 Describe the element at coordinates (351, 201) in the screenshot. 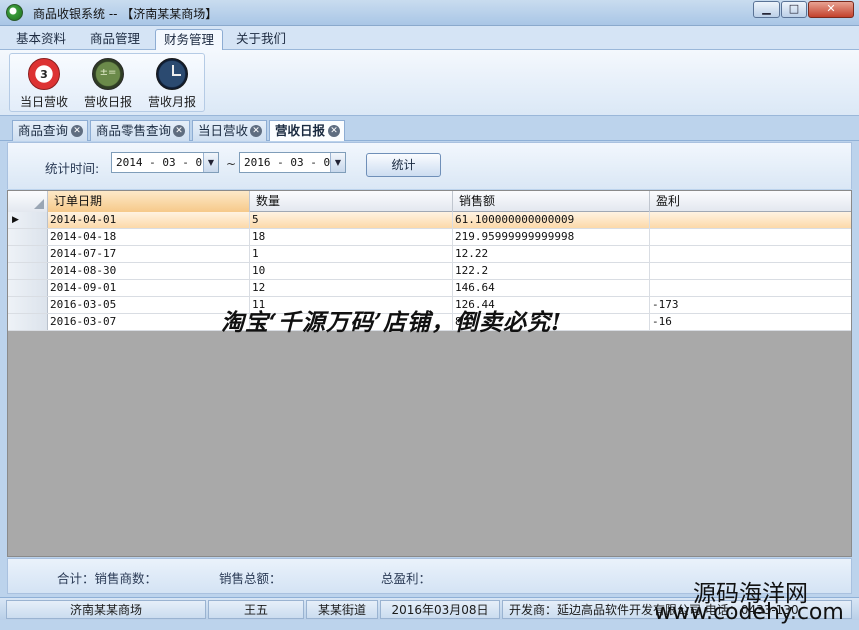

I see `column-header-quantity: 数量` at that location.